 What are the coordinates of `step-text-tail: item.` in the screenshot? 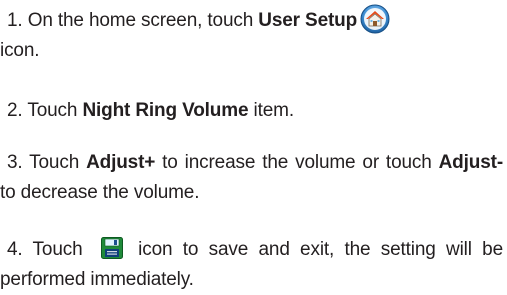 It's located at (271, 110).